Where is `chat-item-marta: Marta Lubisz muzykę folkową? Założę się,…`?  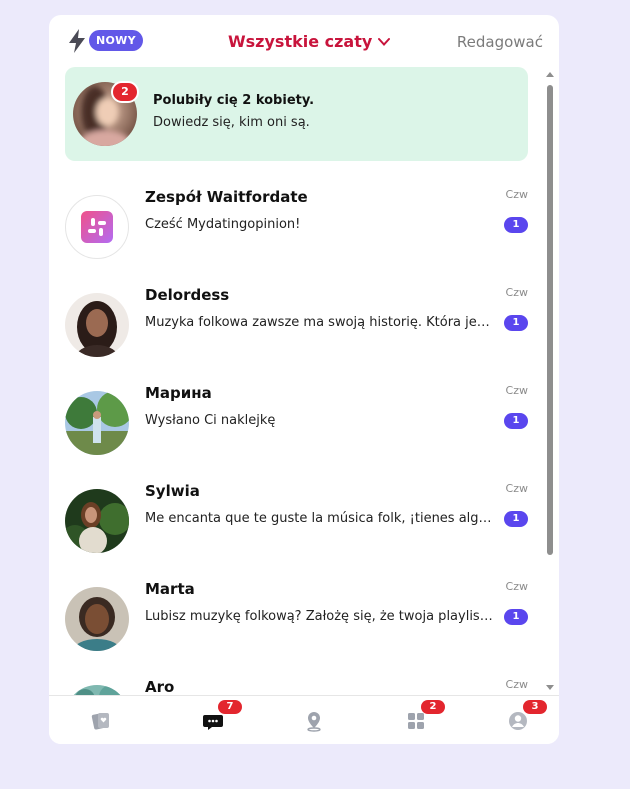
chat-item-marta: Marta Lubisz muzykę folkową? Założę się,… is located at coordinates (299, 617).